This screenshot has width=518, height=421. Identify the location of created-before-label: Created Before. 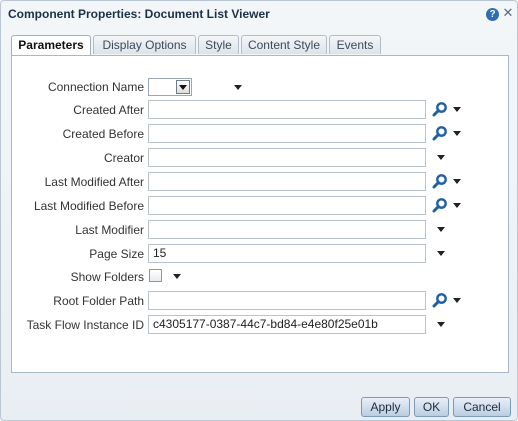
(103, 134).